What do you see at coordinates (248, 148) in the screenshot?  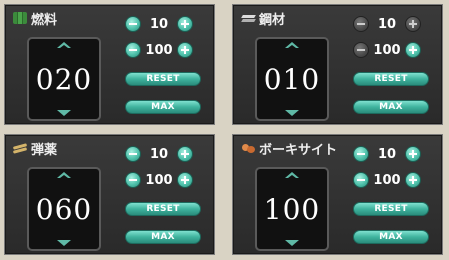 I see `bauxite-icon` at bounding box center [248, 148].